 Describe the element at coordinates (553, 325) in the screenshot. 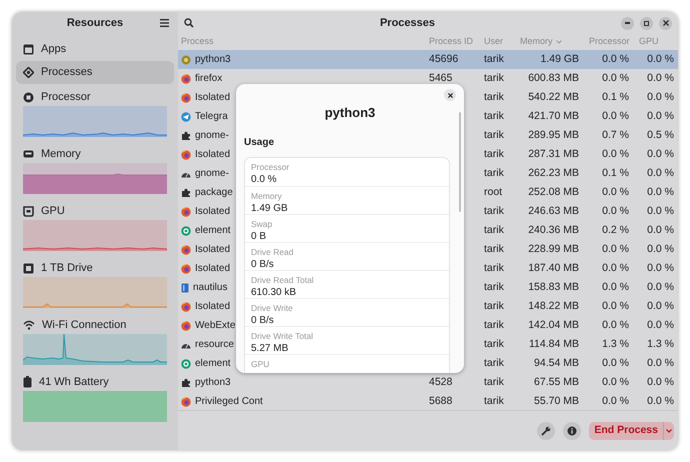

I see `memory-value: 142.04 MB` at that location.